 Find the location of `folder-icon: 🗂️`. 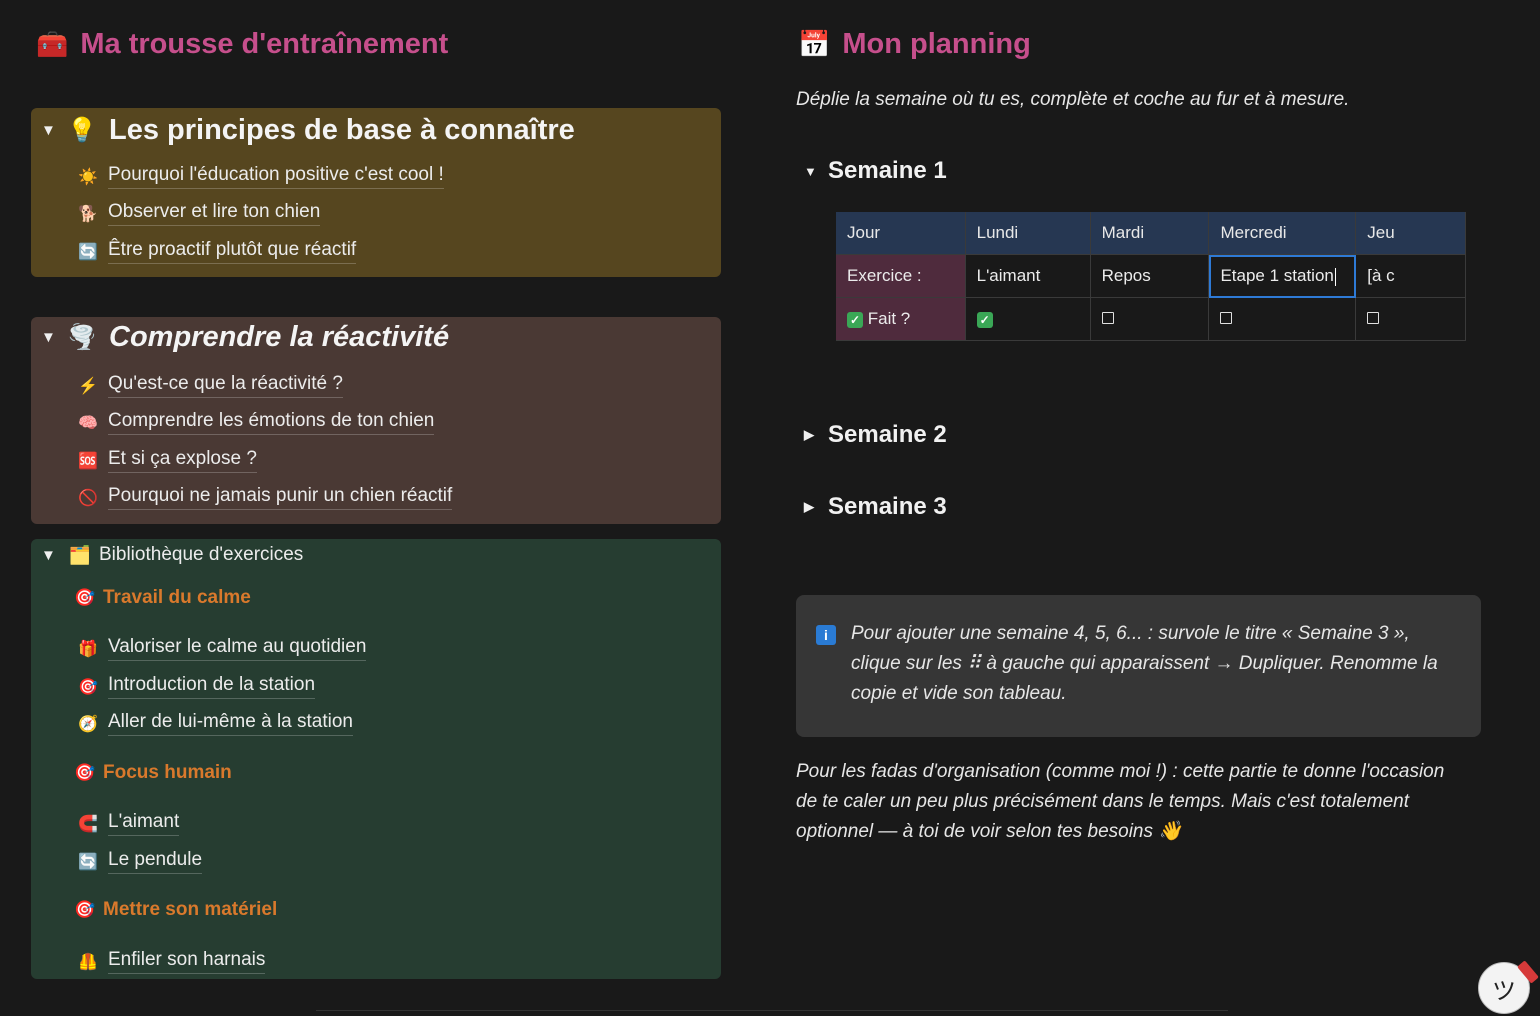

folder-icon: 🗂️ is located at coordinates (80, 554).